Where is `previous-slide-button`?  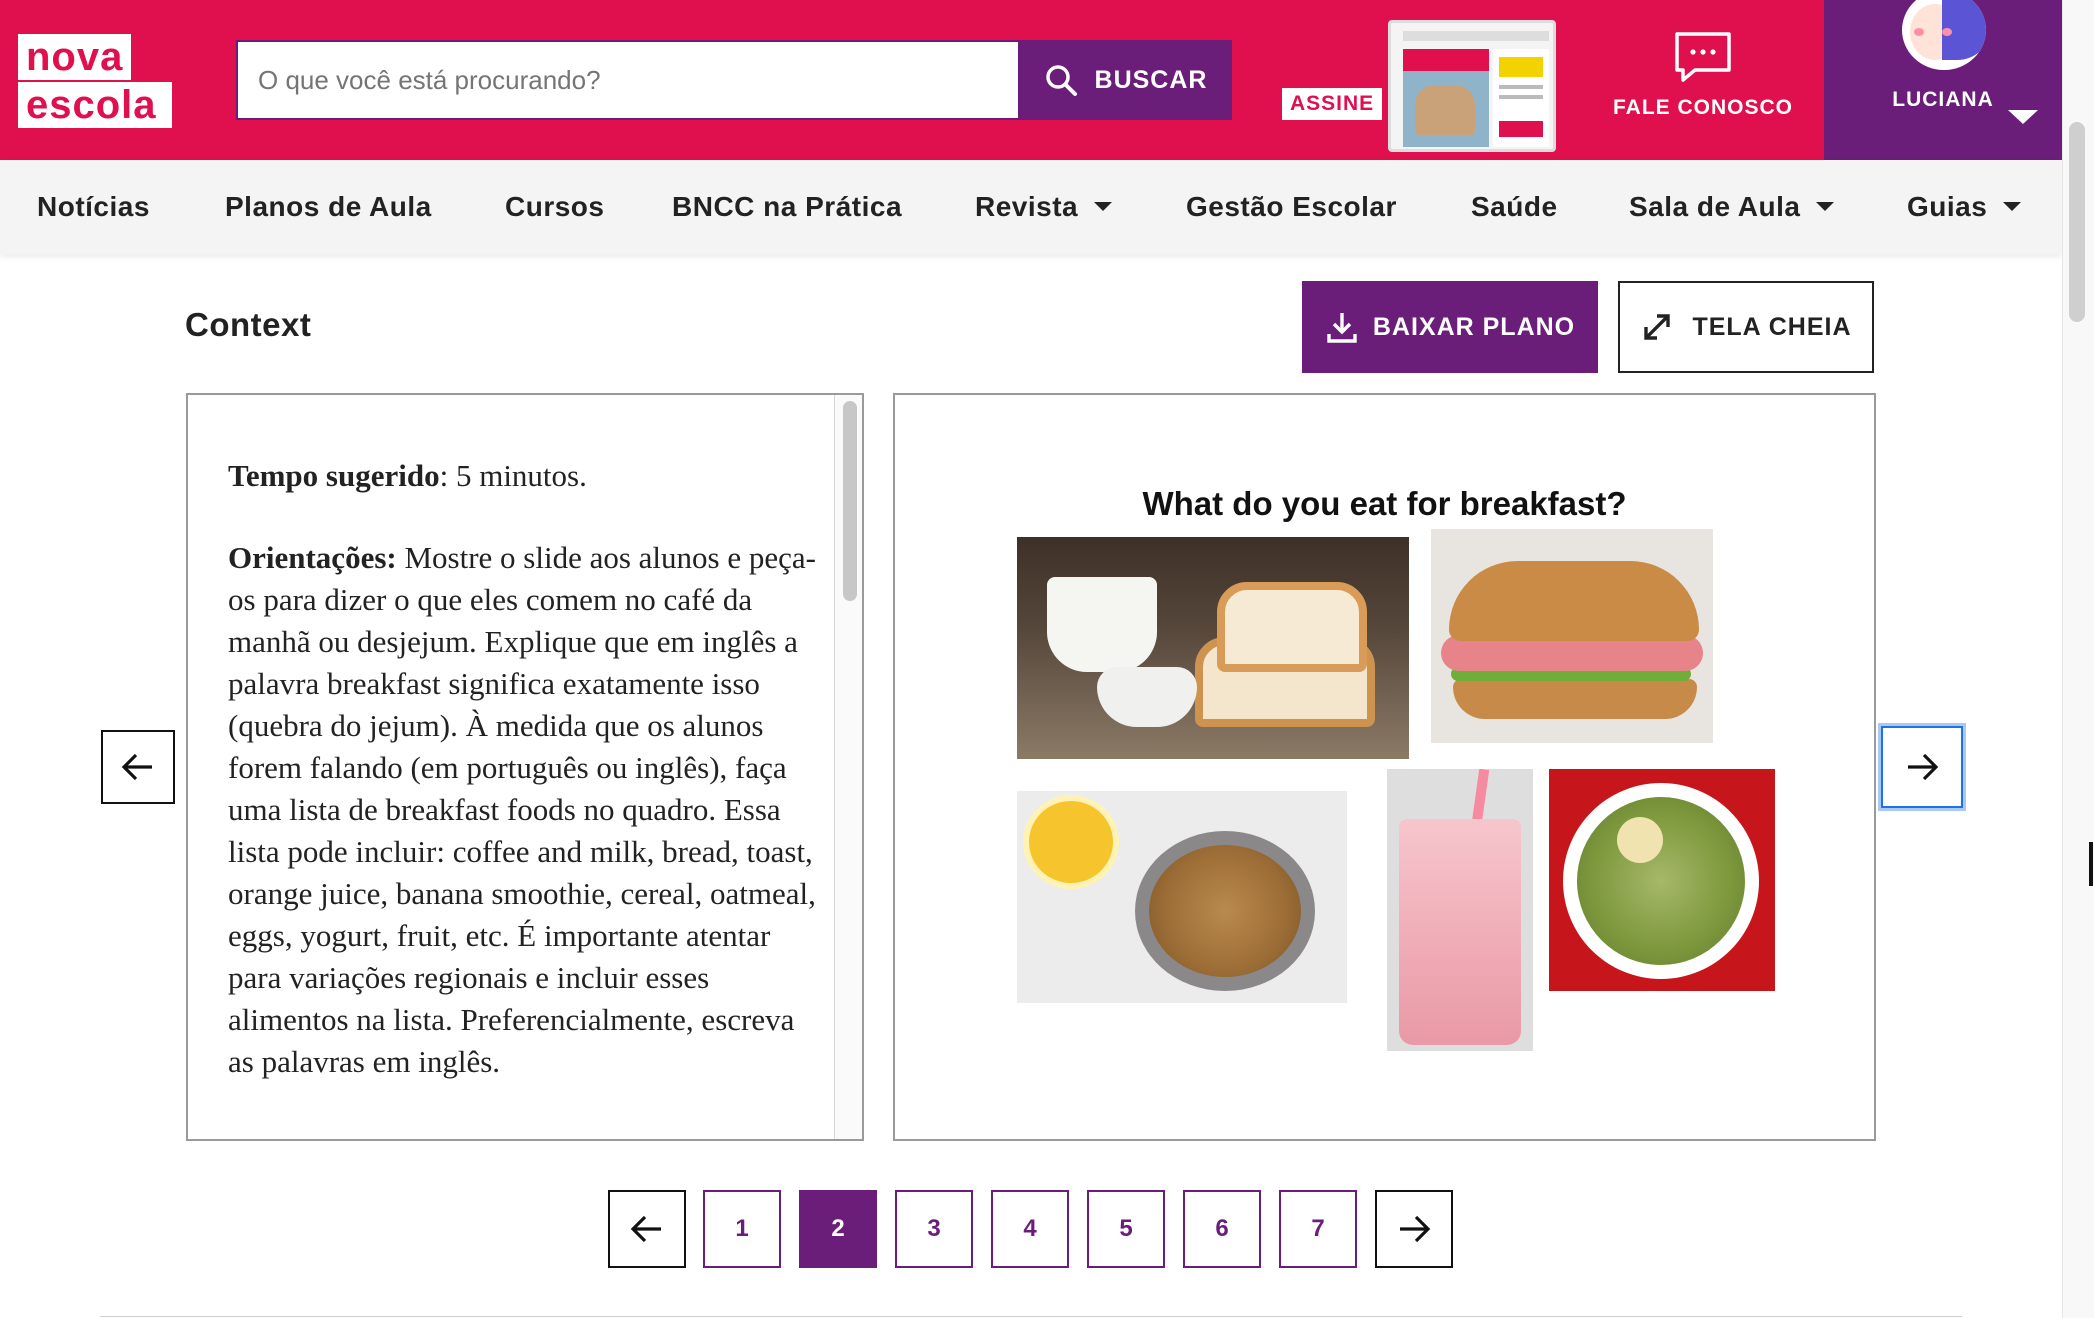
previous-slide-button is located at coordinates (138, 767).